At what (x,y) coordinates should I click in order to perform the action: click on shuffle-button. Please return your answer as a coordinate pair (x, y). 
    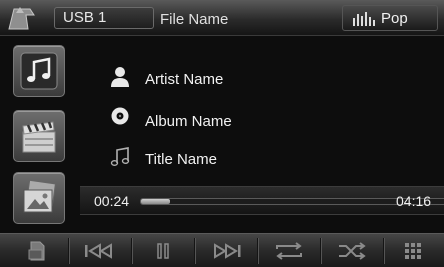
    Looking at the image, I should click on (352, 250).